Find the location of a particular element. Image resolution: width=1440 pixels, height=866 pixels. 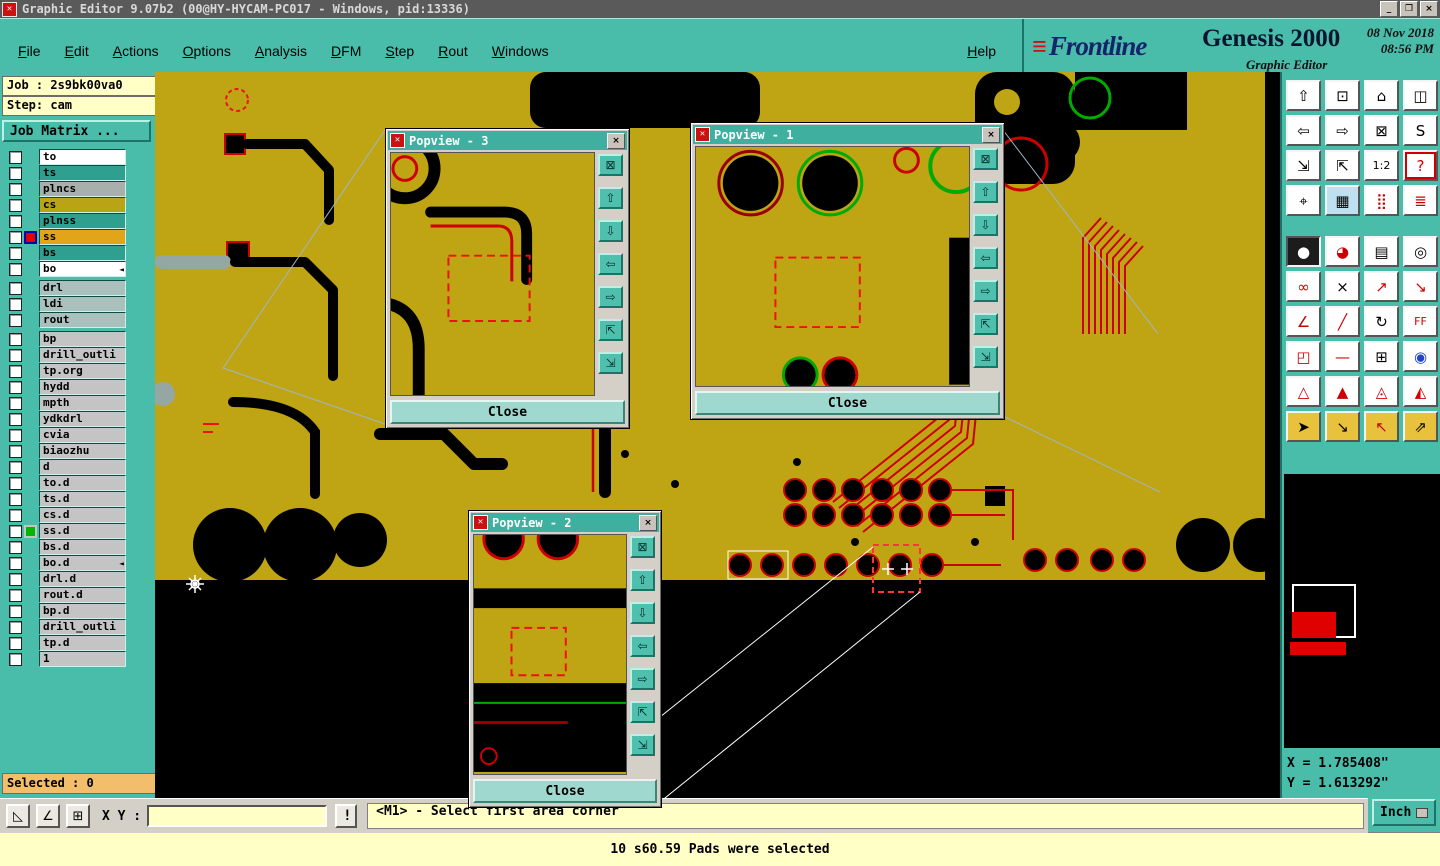

units-button: Inch is located at coordinates (1404, 812).